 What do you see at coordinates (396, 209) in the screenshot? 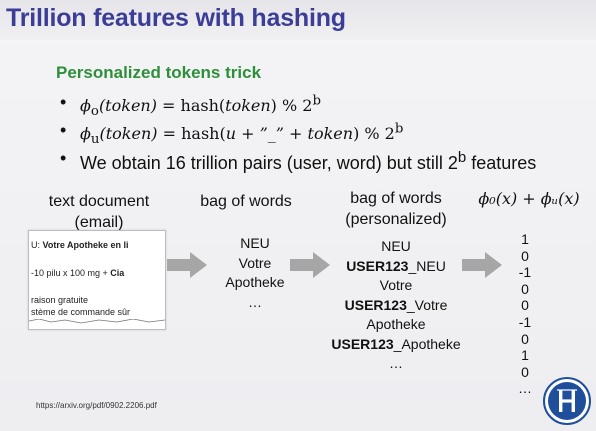
I see `heading-bag-personalized: bag of words (personalized)` at bounding box center [396, 209].